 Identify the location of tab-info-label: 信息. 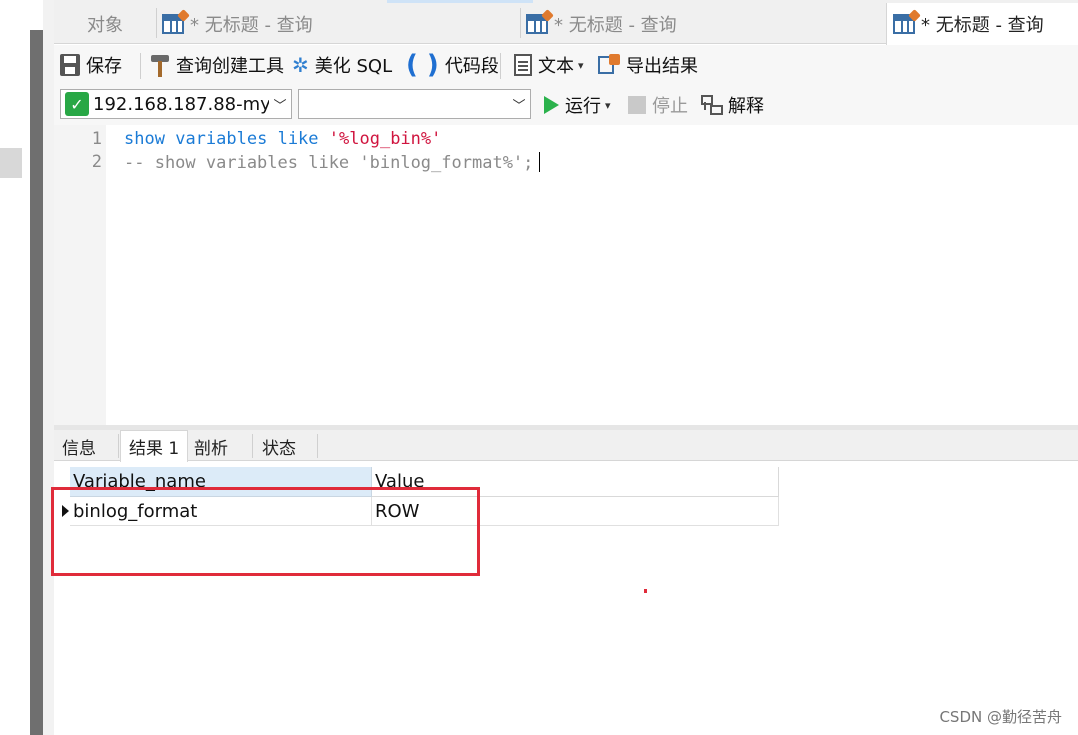
(79, 449).